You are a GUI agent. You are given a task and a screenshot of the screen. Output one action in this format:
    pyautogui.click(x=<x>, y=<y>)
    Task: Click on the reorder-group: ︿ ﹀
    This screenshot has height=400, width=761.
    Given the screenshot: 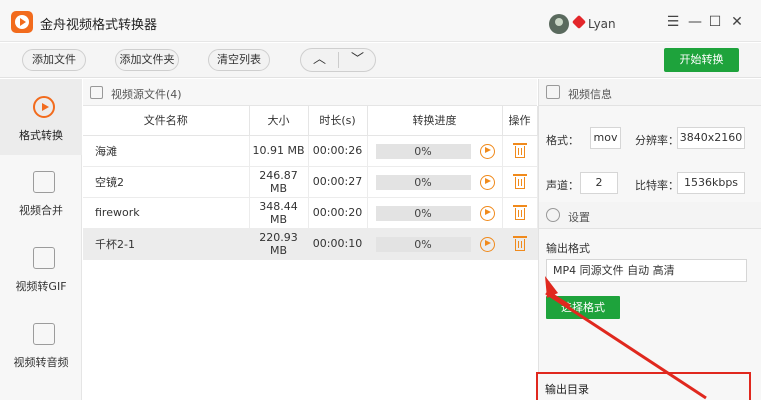 What is the action you would take?
    pyautogui.click(x=338, y=60)
    